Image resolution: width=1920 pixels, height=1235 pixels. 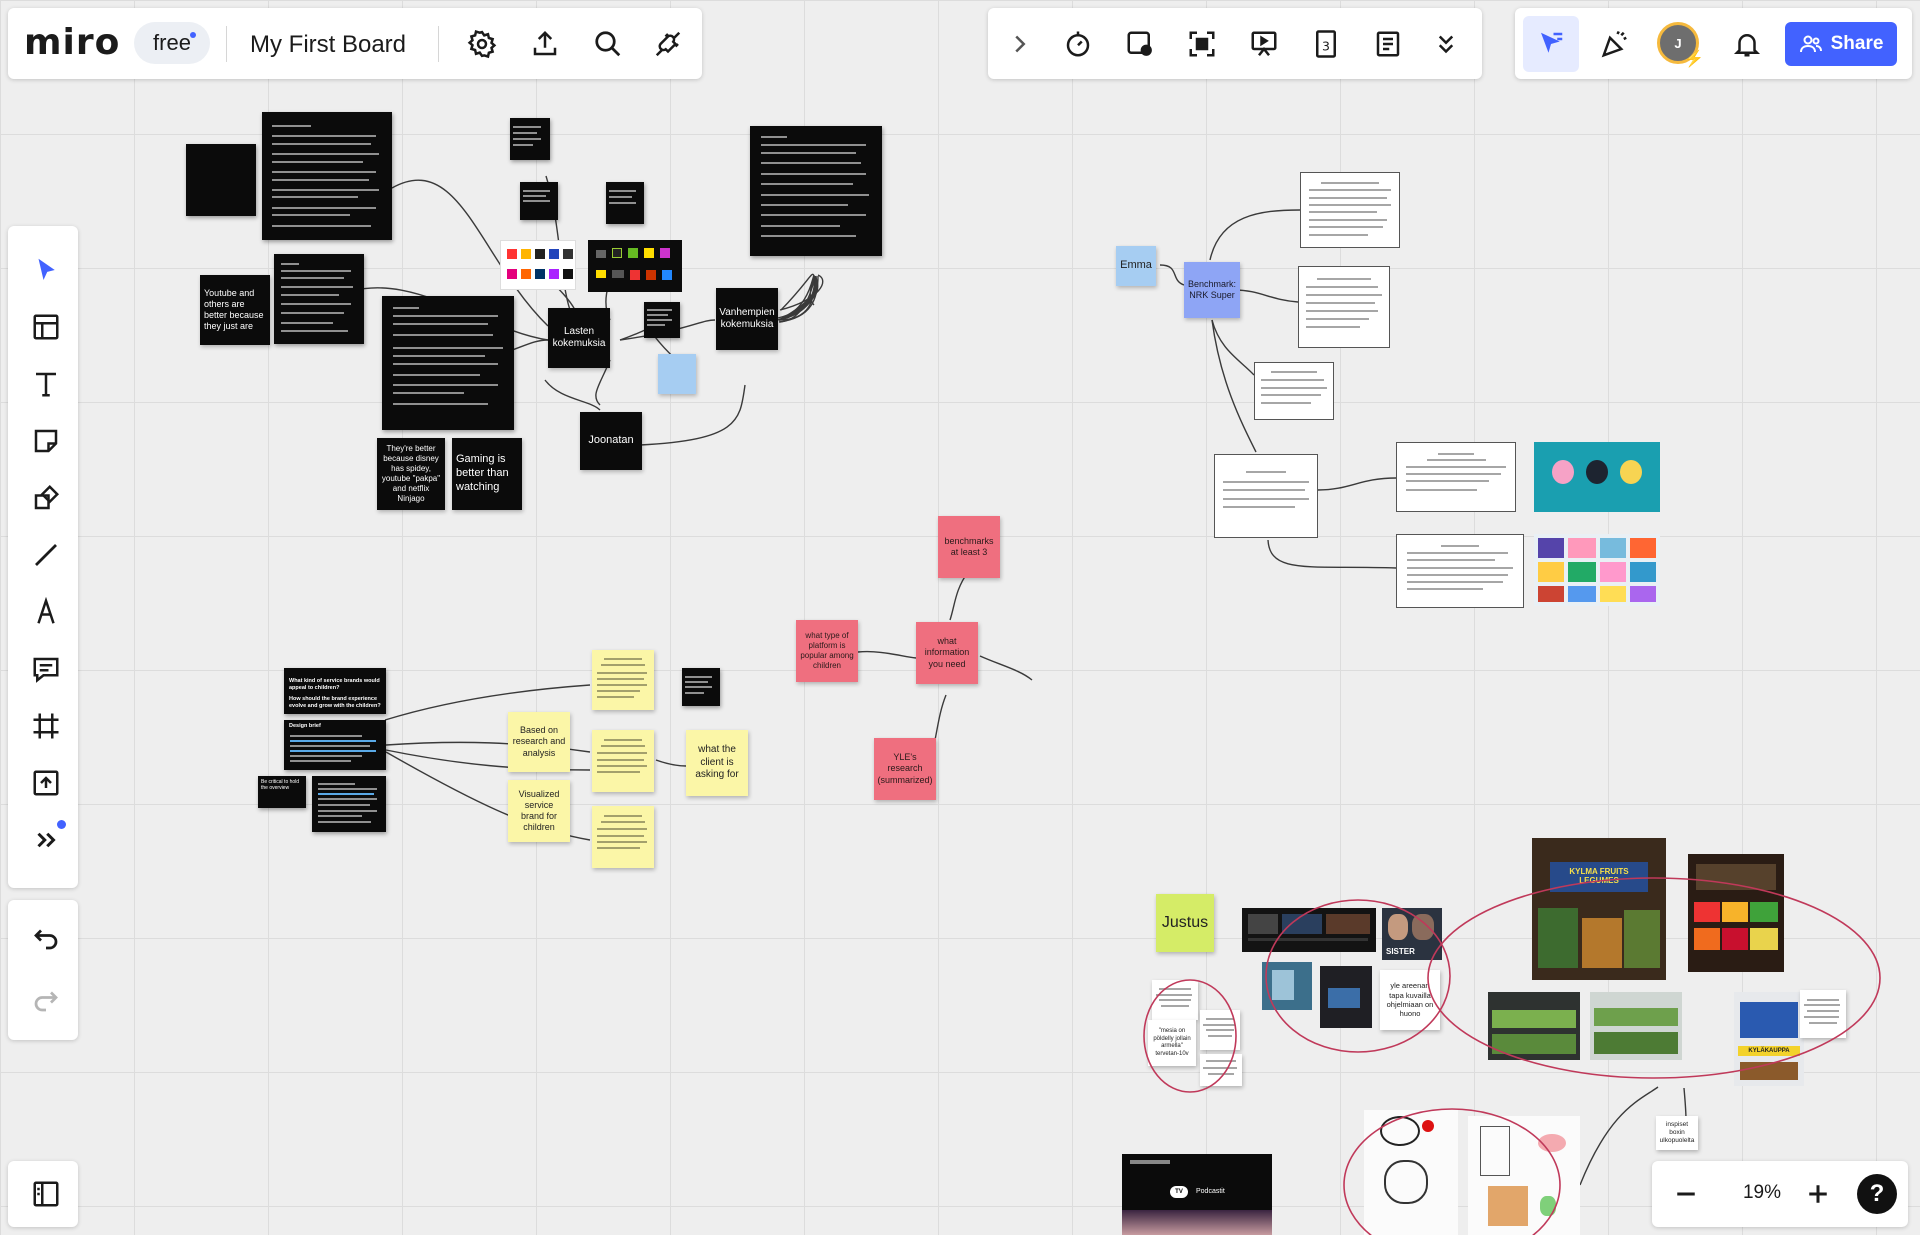 What do you see at coordinates (635, 266) in the screenshot?
I see `app-icons-image-dark` at bounding box center [635, 266].